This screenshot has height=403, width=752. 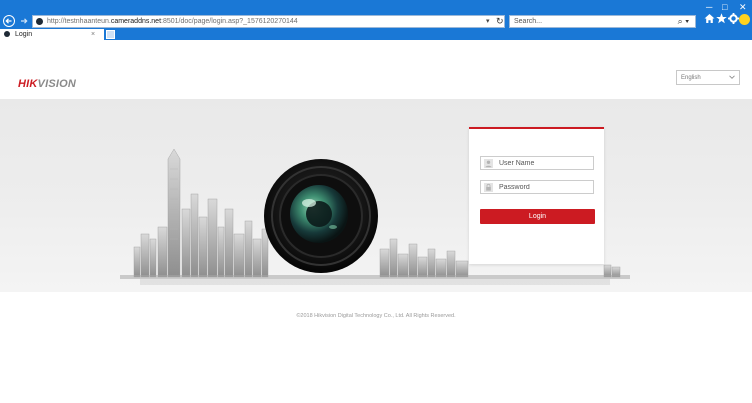 I want to click on tab-login: Login ×, so click(x=52, y=34).